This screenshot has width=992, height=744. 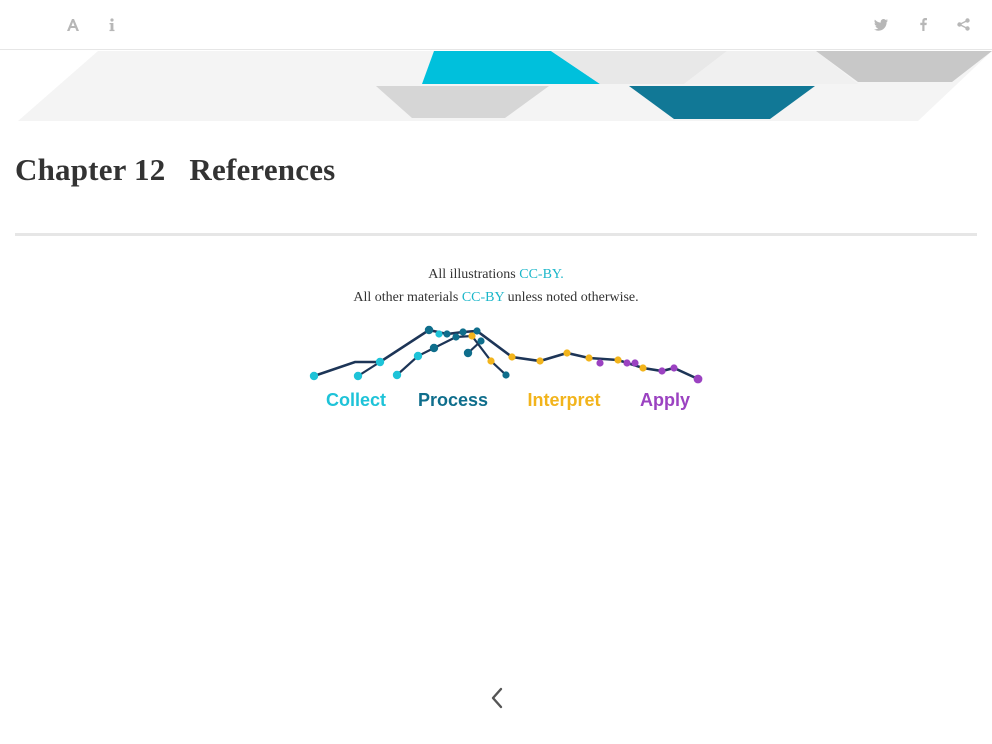 I want to click on chevron-left-icon, so click(x=497, y=698).